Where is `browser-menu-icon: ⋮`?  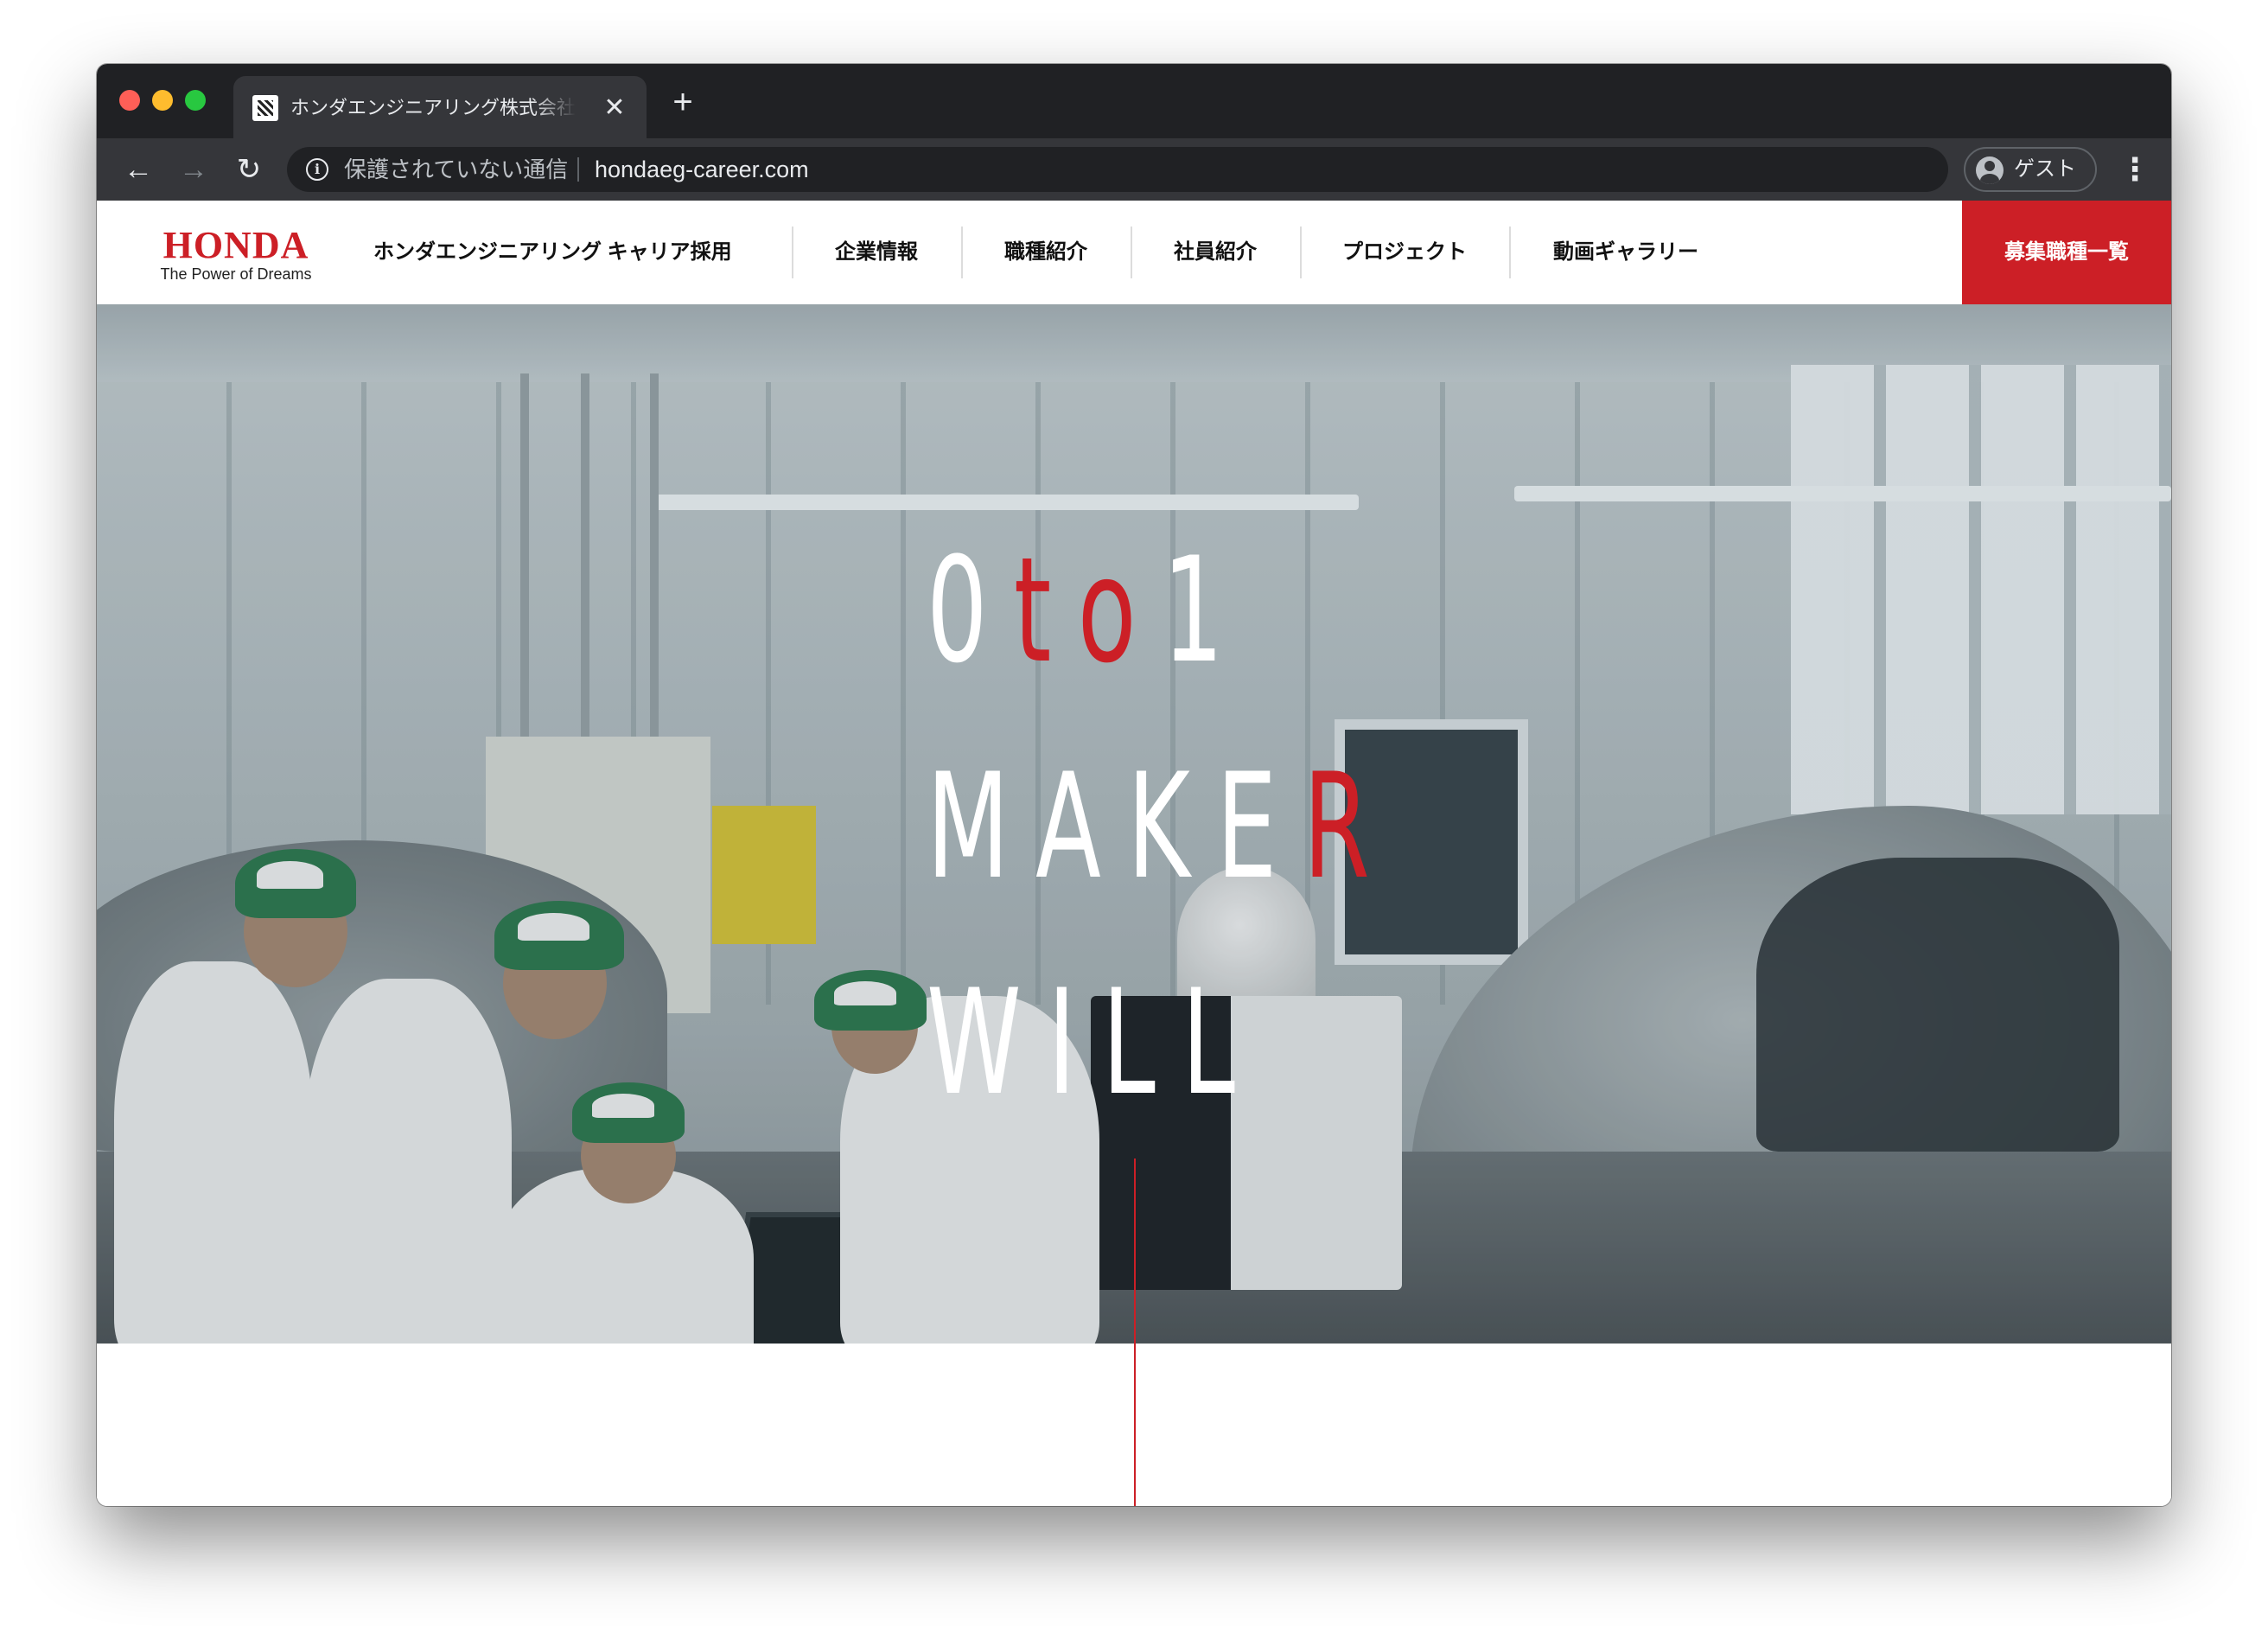 browser-menu-icon: ⋮ is located at coordinates (2135, 169).